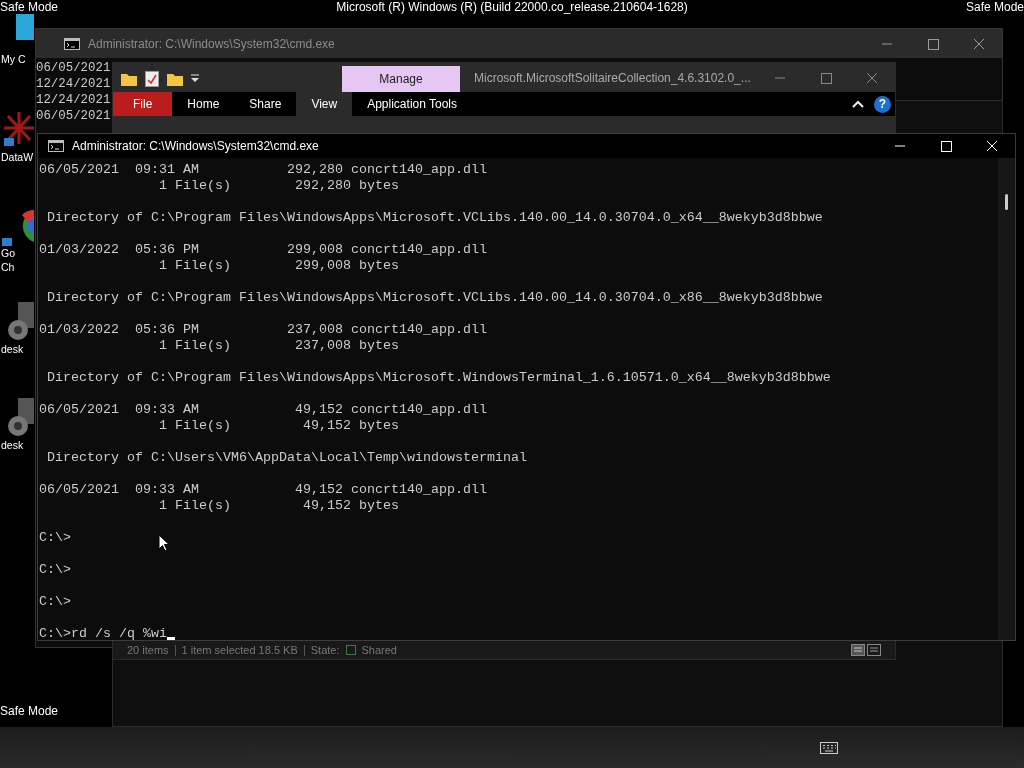 The height and width of the screenshot is (768, 1024). Describe the element at coordinates (103, 633) in the screenshot. I see `console-line: C:\>rd /s /q %wi` at that location.